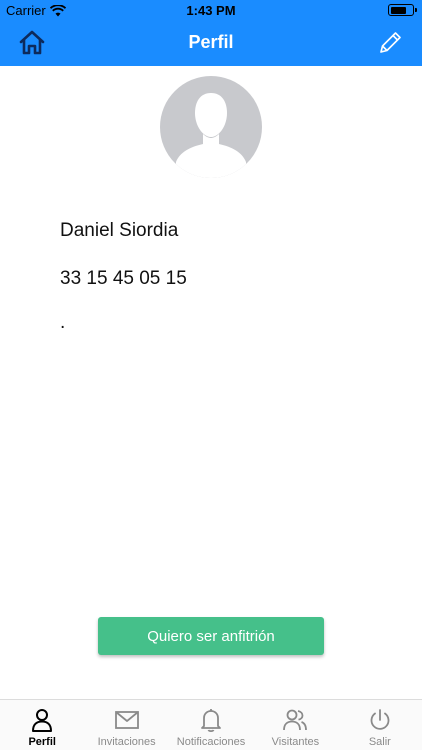 This screenshot has height=750, width=422. I want to click on tab-label: Notificaciones, so click(211, 742).